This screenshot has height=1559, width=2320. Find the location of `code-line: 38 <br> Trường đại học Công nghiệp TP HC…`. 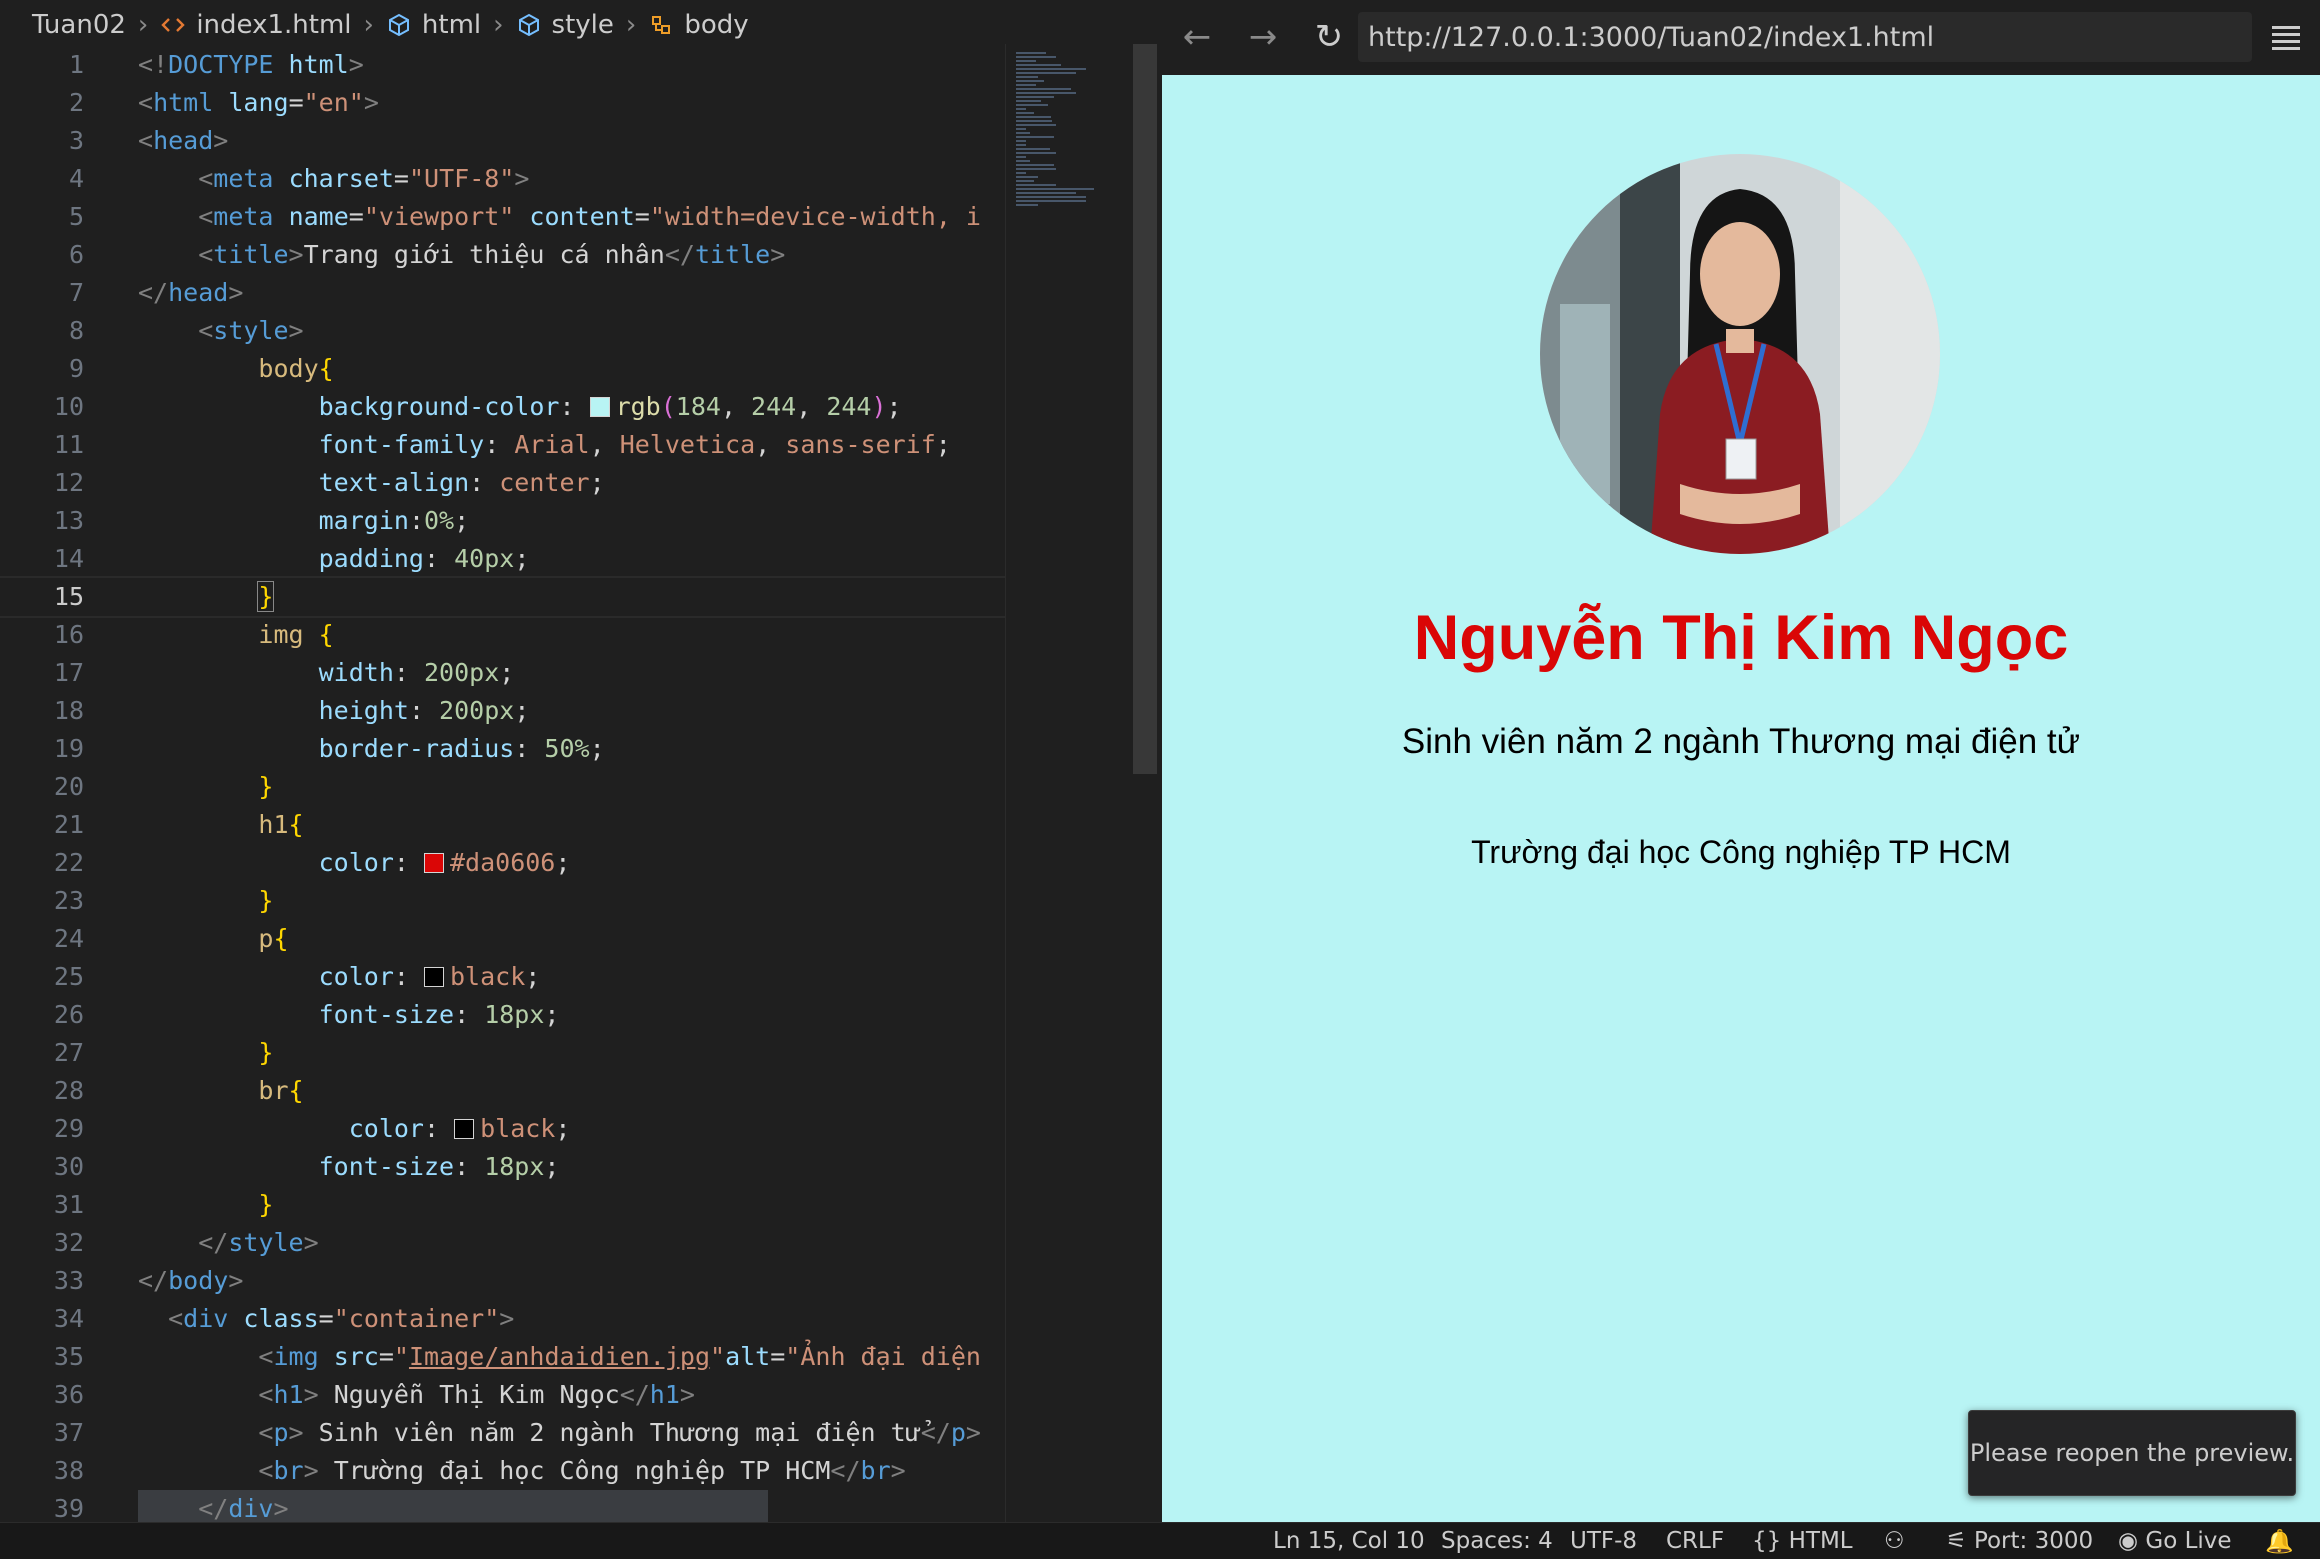

code-line: 38 <br> Trường đại học Công nghiệp TP HC… is located at coordinates (502, 1471).